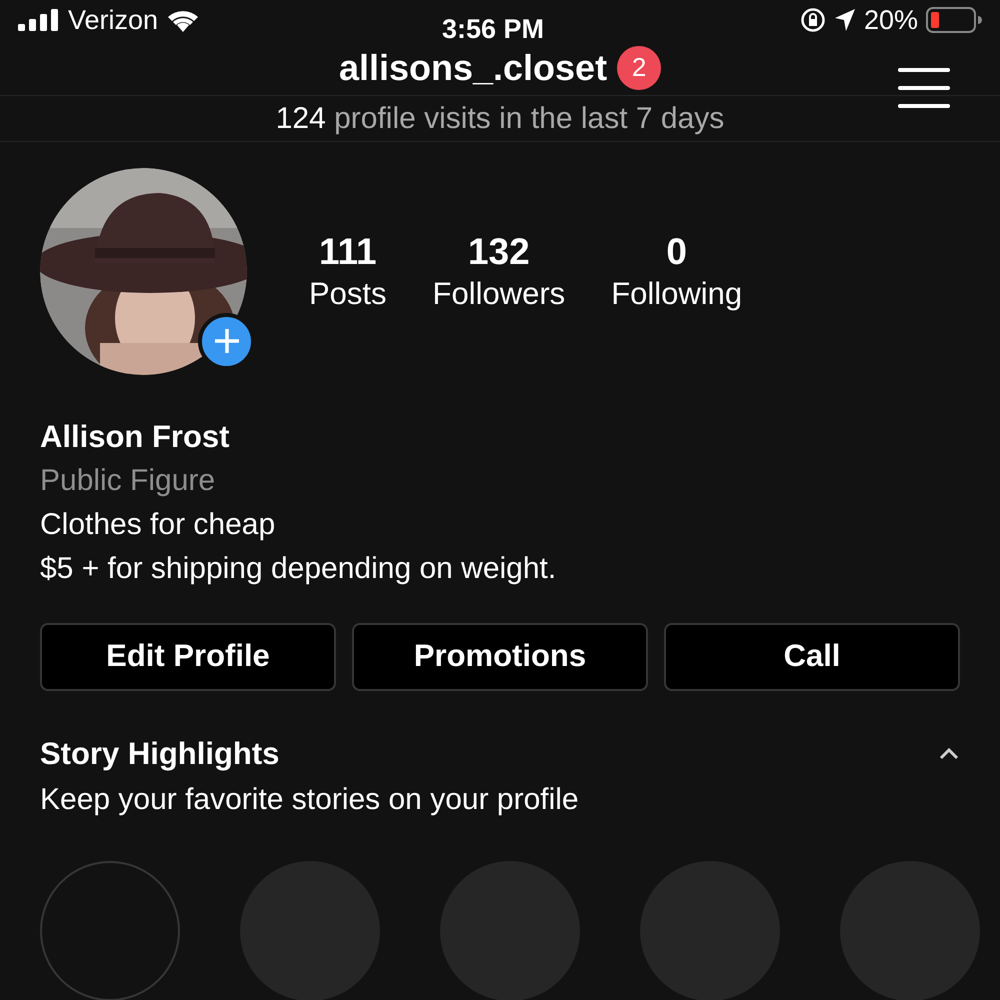 The image size is (1000, 1000). I want to click on clock-time: 3:56 PM, so click(493, 29).